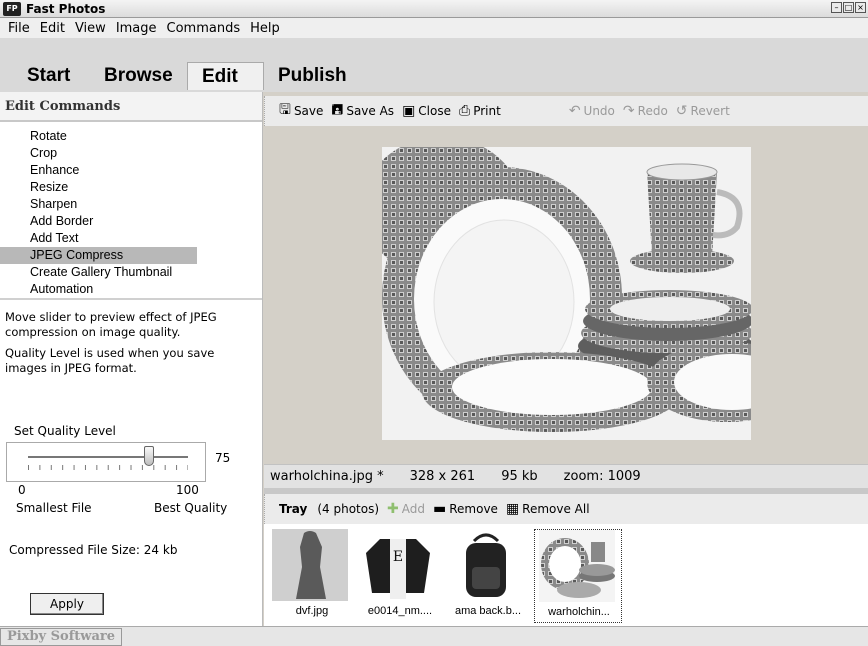  I want to click on tray-remove-all-label: Remove All, so click(556, 509).